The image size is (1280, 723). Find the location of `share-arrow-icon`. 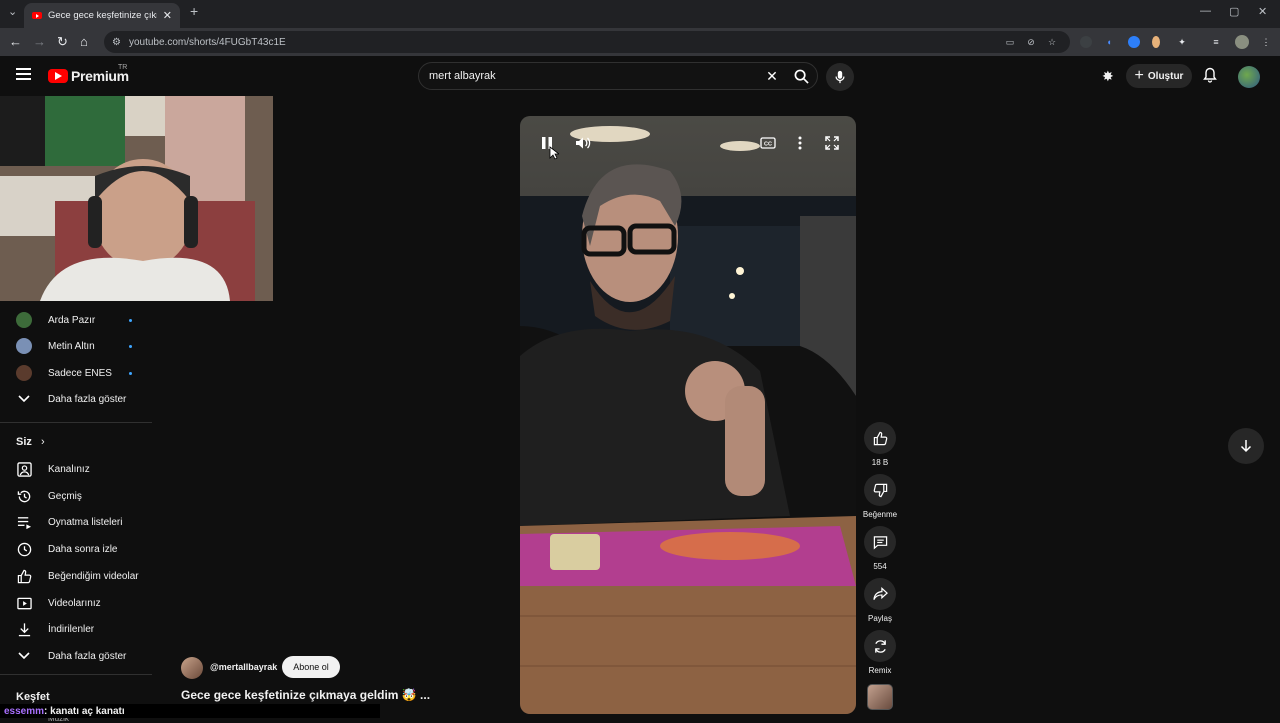

share-arrow-icon is located at coordinates (880, 594).